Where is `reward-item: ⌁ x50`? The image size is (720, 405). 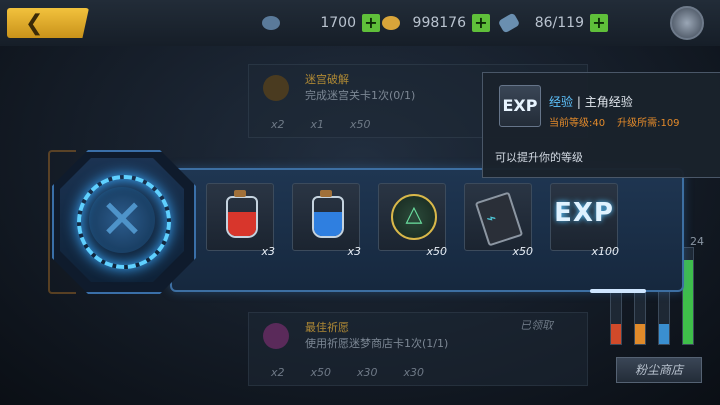 reward-item: ⌁ x50 is located at coordinates (498, 220).